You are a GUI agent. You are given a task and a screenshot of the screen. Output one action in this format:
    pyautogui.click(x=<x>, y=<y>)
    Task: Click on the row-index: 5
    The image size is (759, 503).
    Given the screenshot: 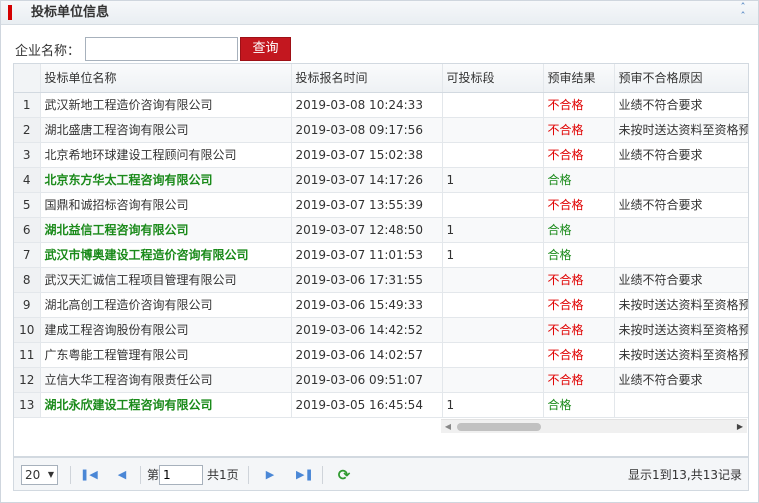 What is the action you would take?
    pyautogui.click(x=27, y=205)
    